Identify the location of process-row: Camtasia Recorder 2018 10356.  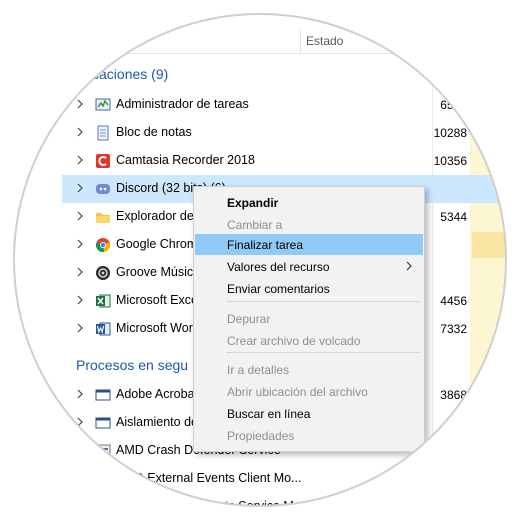
(291, 161).